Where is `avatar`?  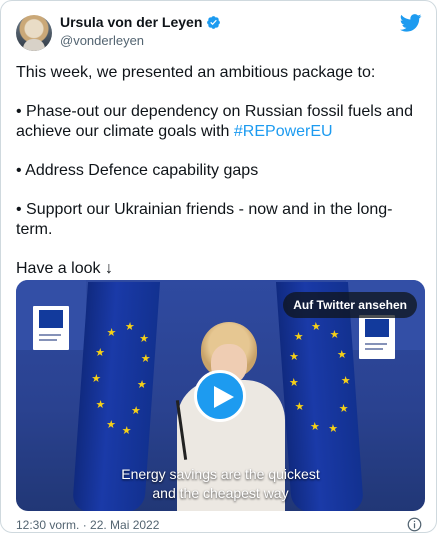 avatar is located at coordinates (34, 33).